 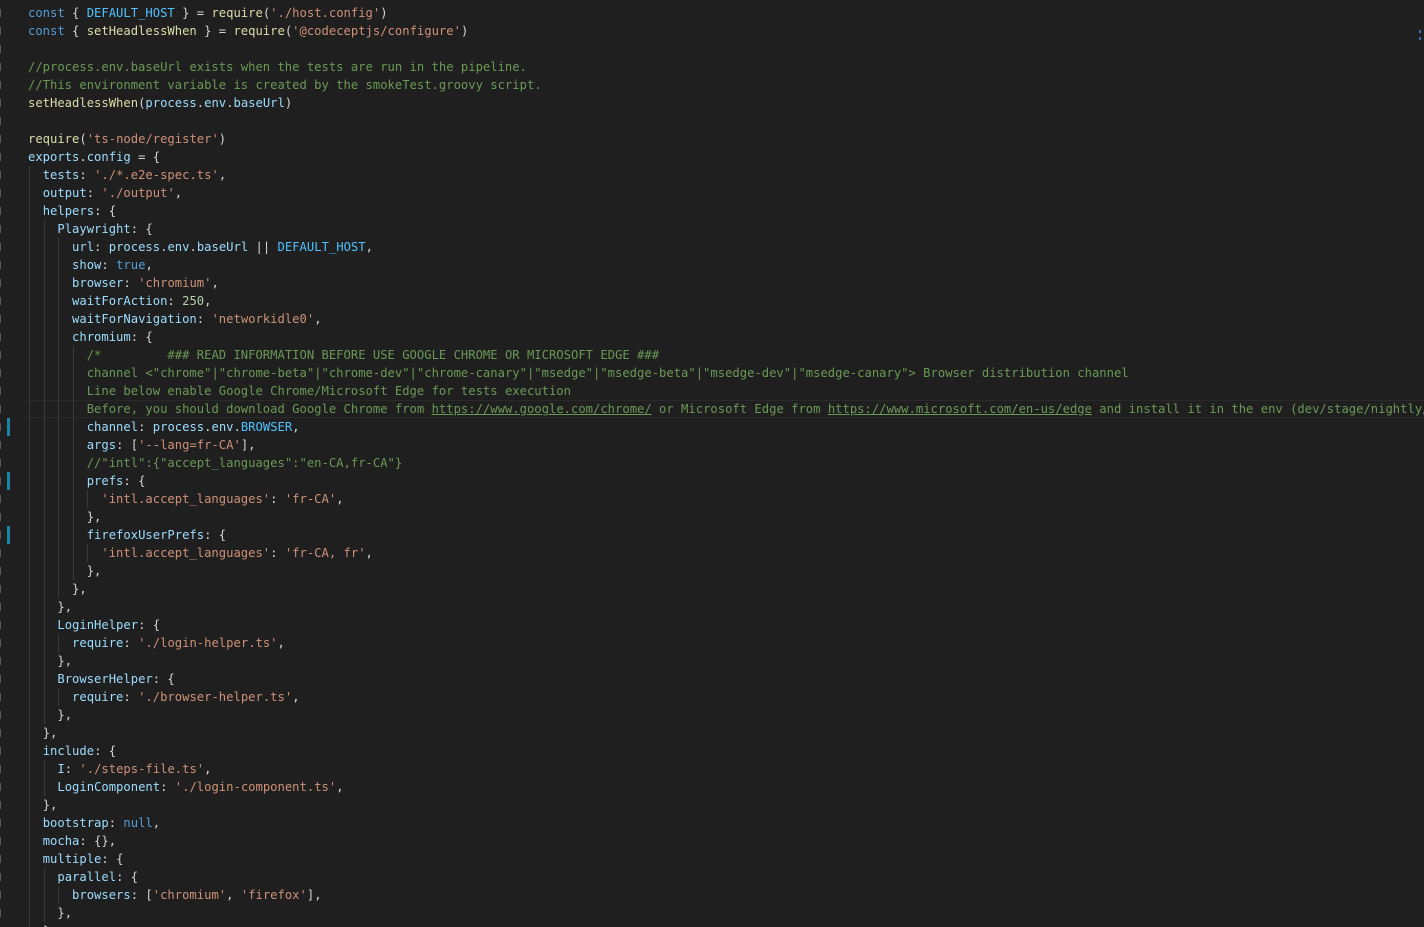 I want to click on code-line: setHeadlessWhen(process.env.baseUrl), so click(x=726, y=103).